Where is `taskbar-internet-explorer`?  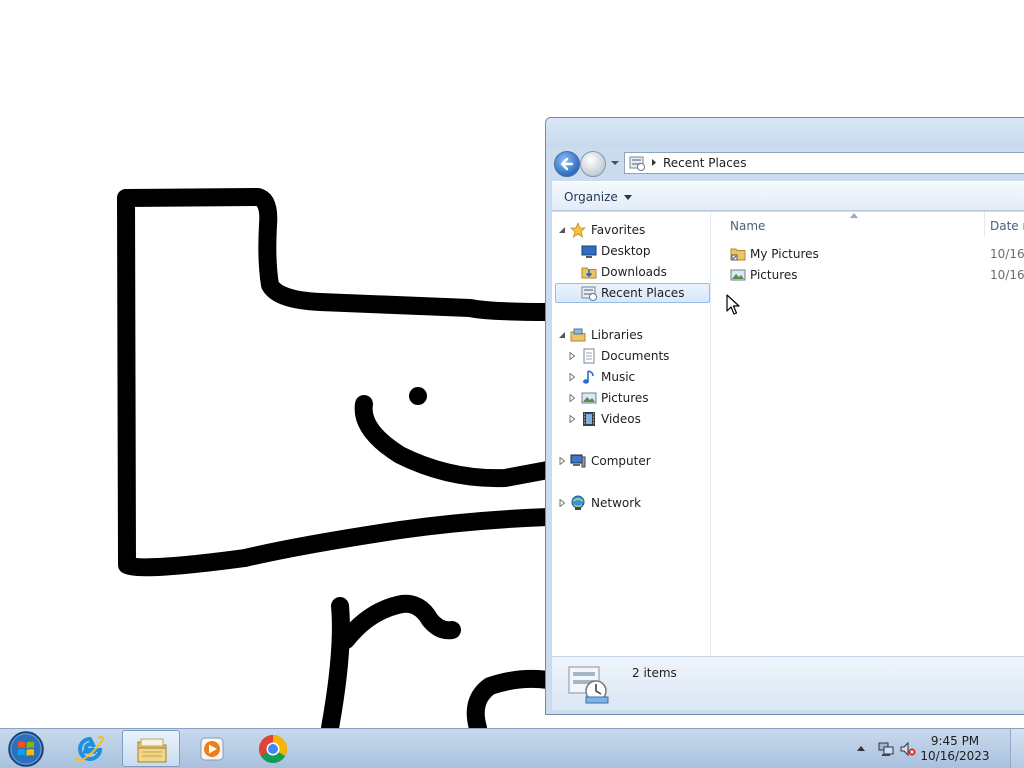 taskbar-internet-explorer is located at coordinates (90, 748).